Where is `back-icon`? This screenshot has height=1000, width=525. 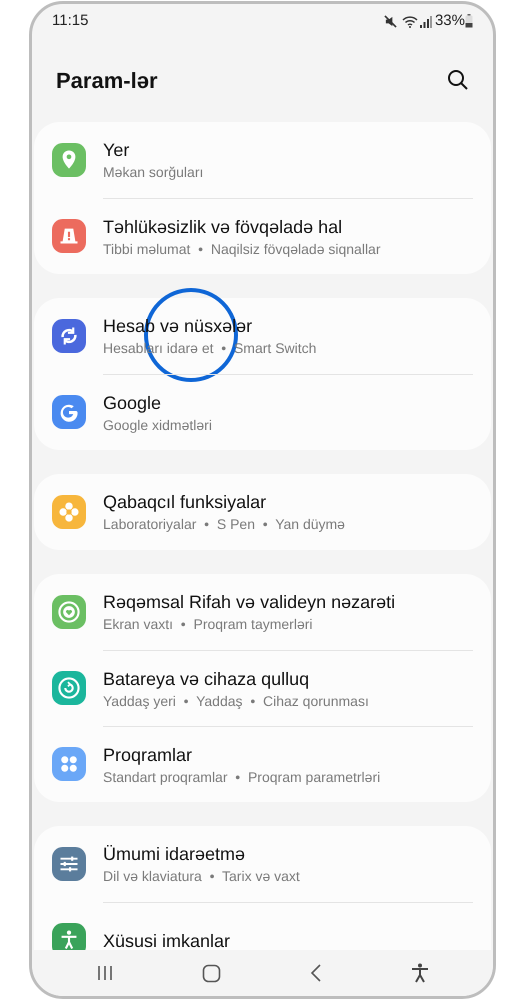 back-icon is located at coordinates (316, 973).